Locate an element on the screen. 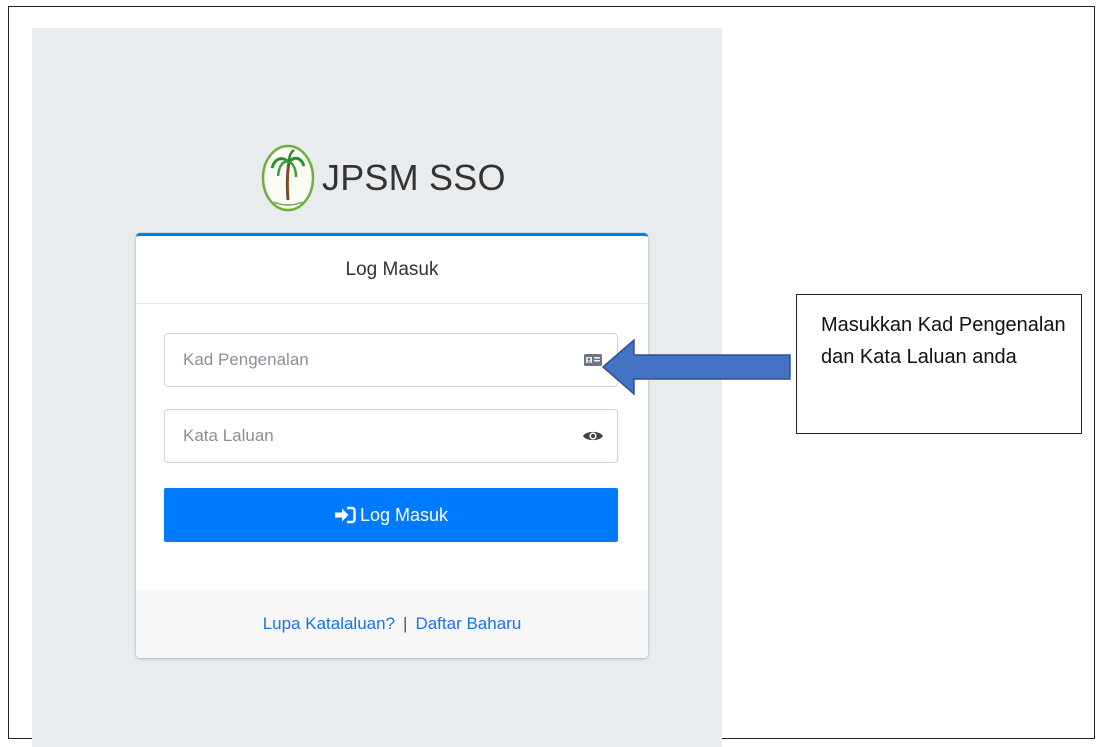 The height and width of the screenshot is (747, 1103). brand-title: JPSM SSO is located at coordinates (414, 177).